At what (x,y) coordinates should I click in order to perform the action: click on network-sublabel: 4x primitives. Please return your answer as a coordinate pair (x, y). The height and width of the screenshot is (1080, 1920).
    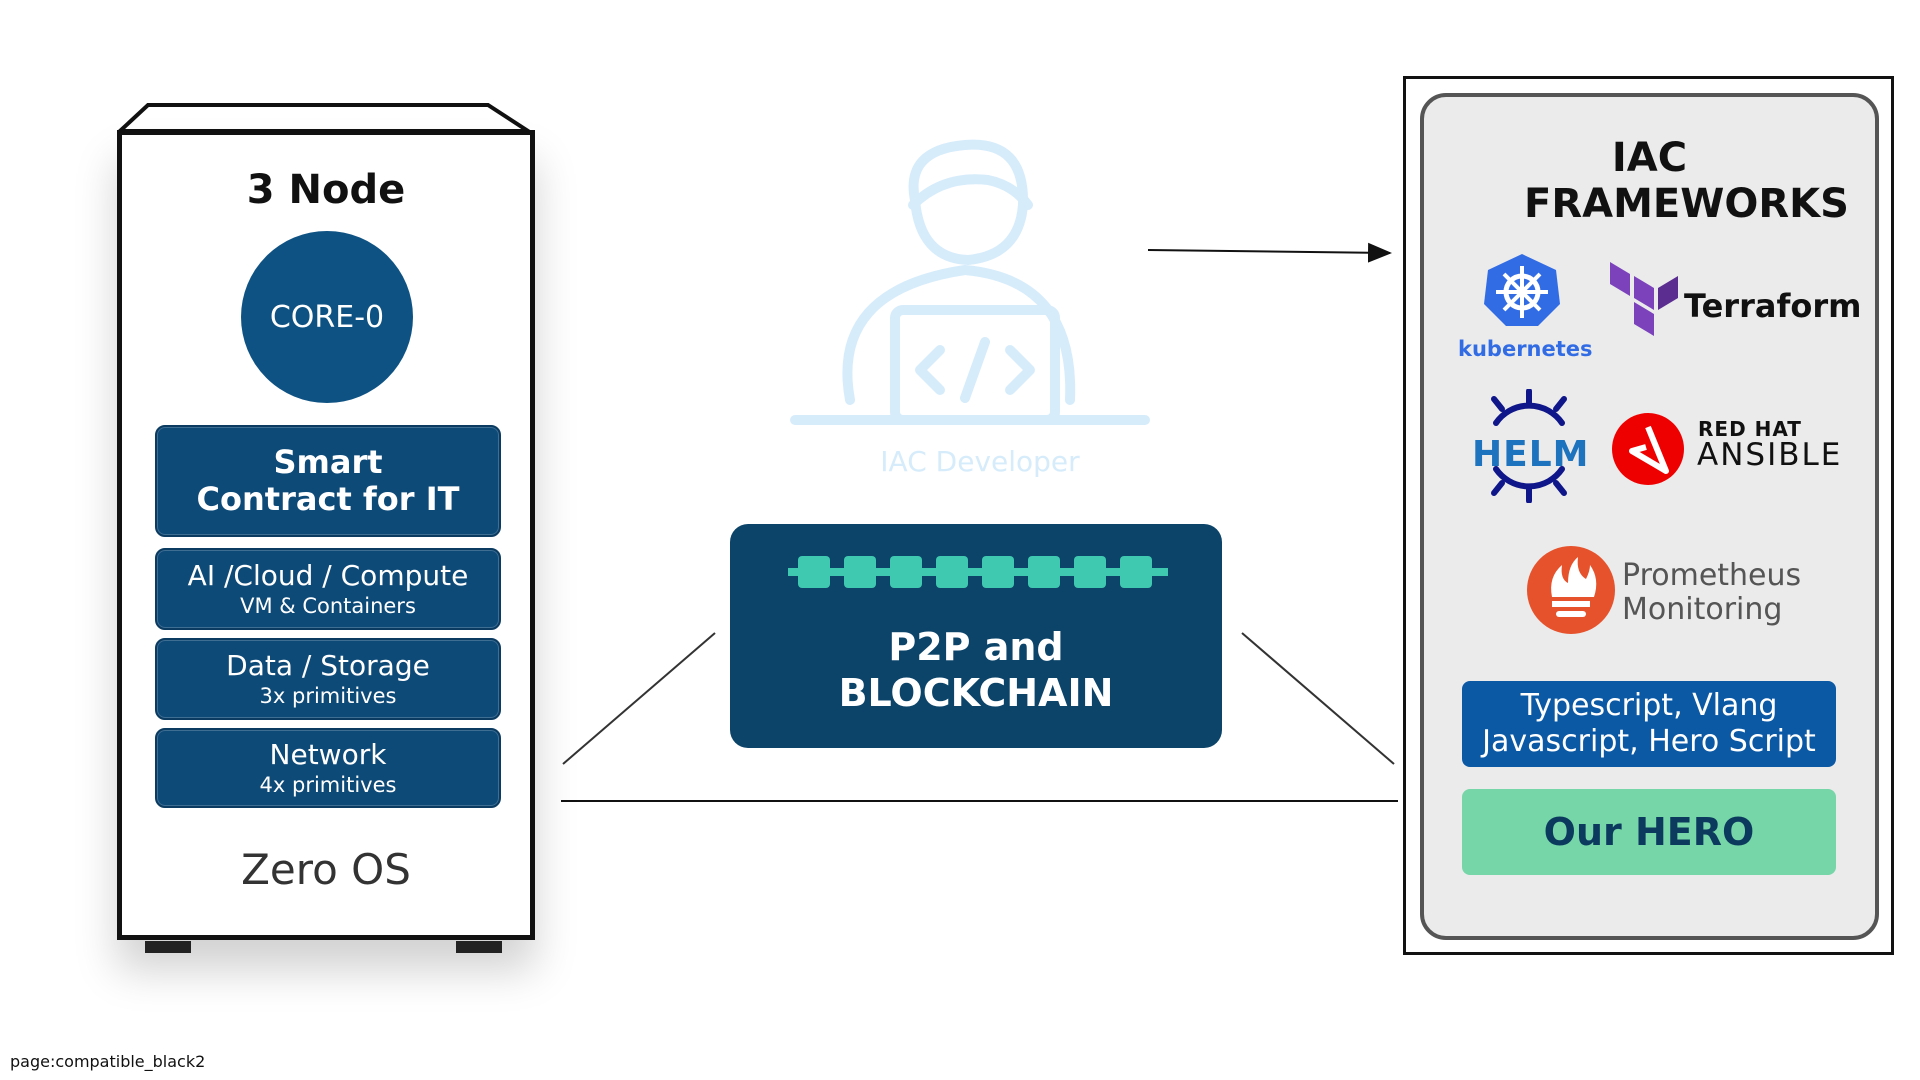
    Looking at the image, I should click on (328, 785).